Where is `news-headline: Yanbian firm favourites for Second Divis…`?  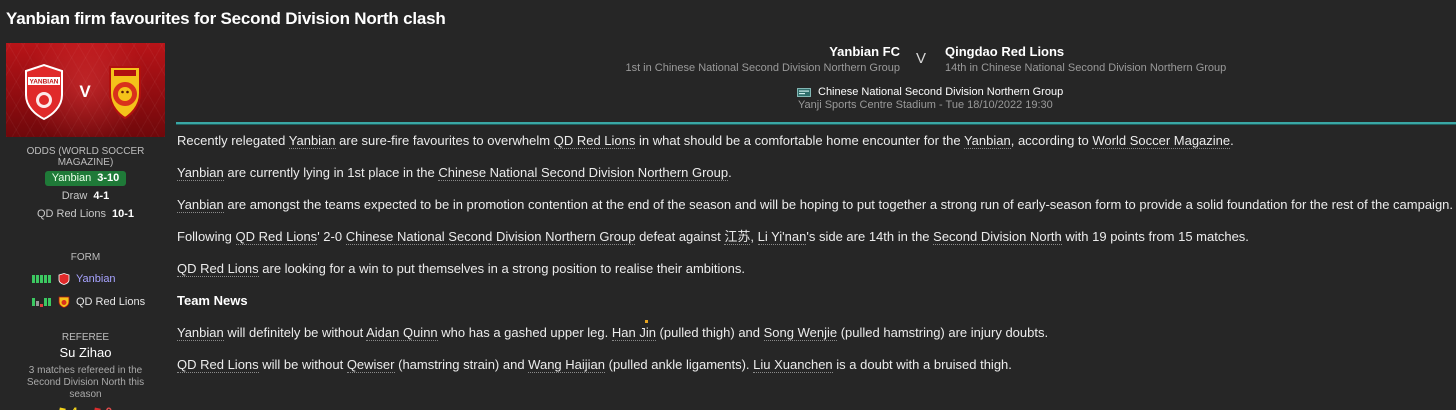
news-headline: Yanbian firm favourites for Second Divis… is located at coordinates (226, 18).